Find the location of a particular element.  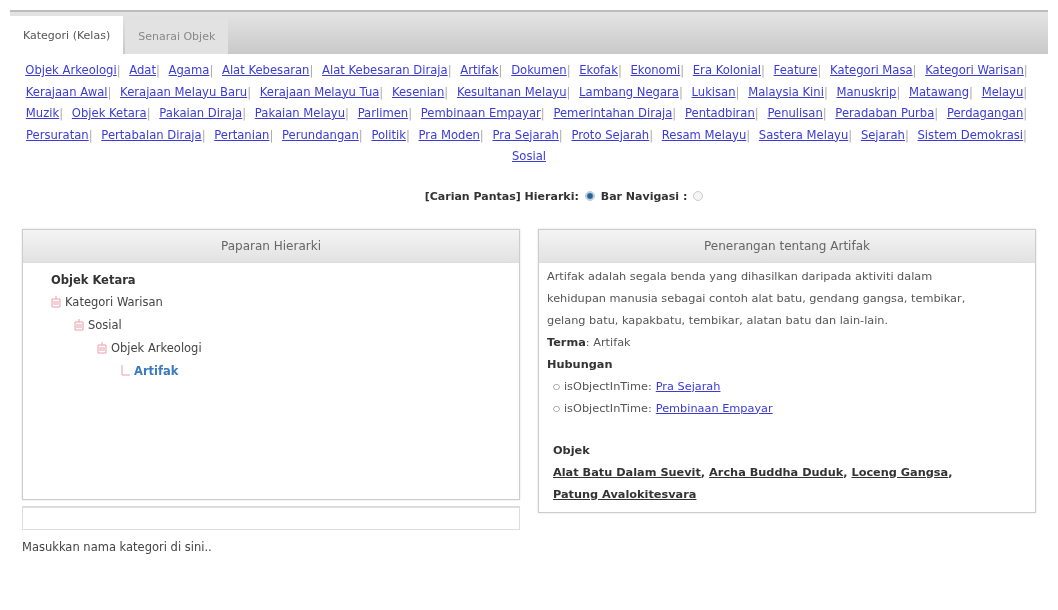

category-link: Objek Arkeologi is located at coordinates (71, 70).